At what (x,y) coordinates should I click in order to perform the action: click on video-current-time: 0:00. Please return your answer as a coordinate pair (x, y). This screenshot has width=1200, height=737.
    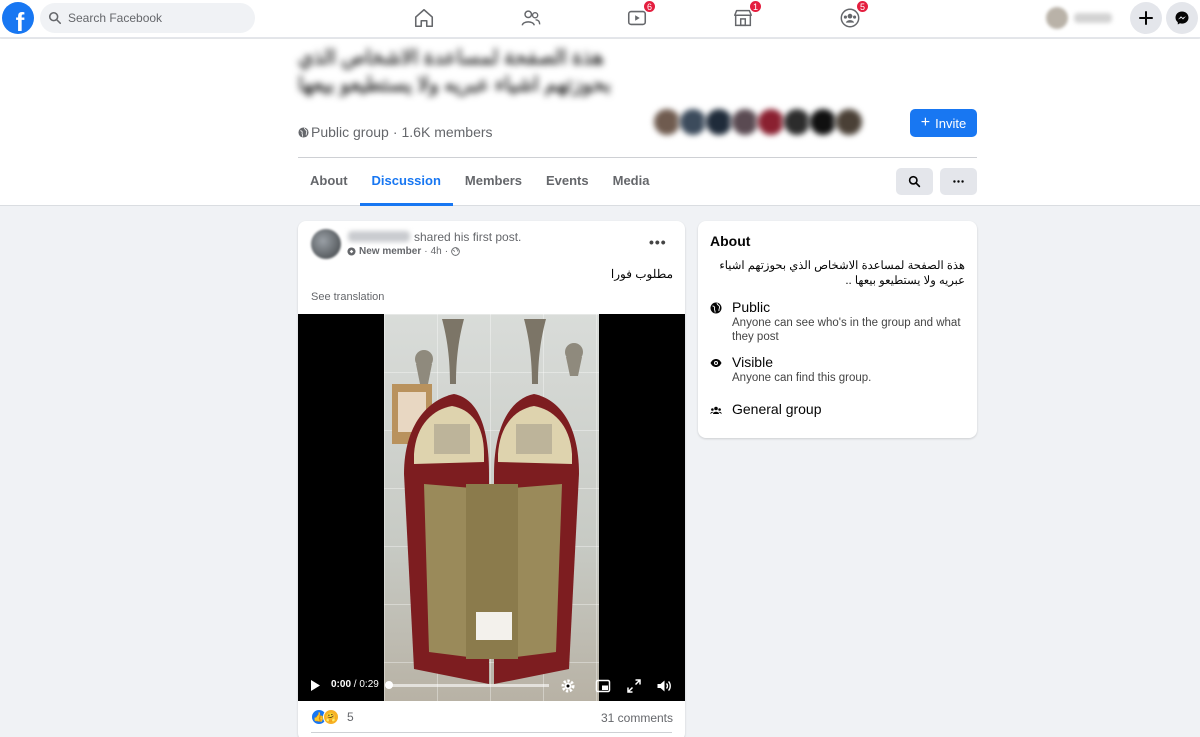
    Looking at the image, I should click on (341, 684).